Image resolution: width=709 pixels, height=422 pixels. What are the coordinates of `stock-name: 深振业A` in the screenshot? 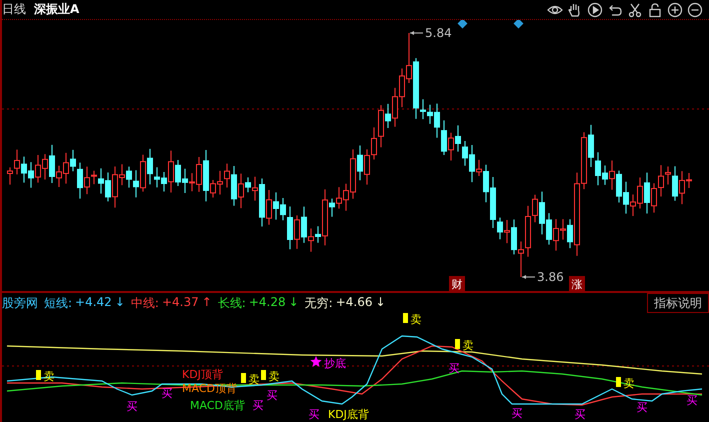 It's located at (57, 9).